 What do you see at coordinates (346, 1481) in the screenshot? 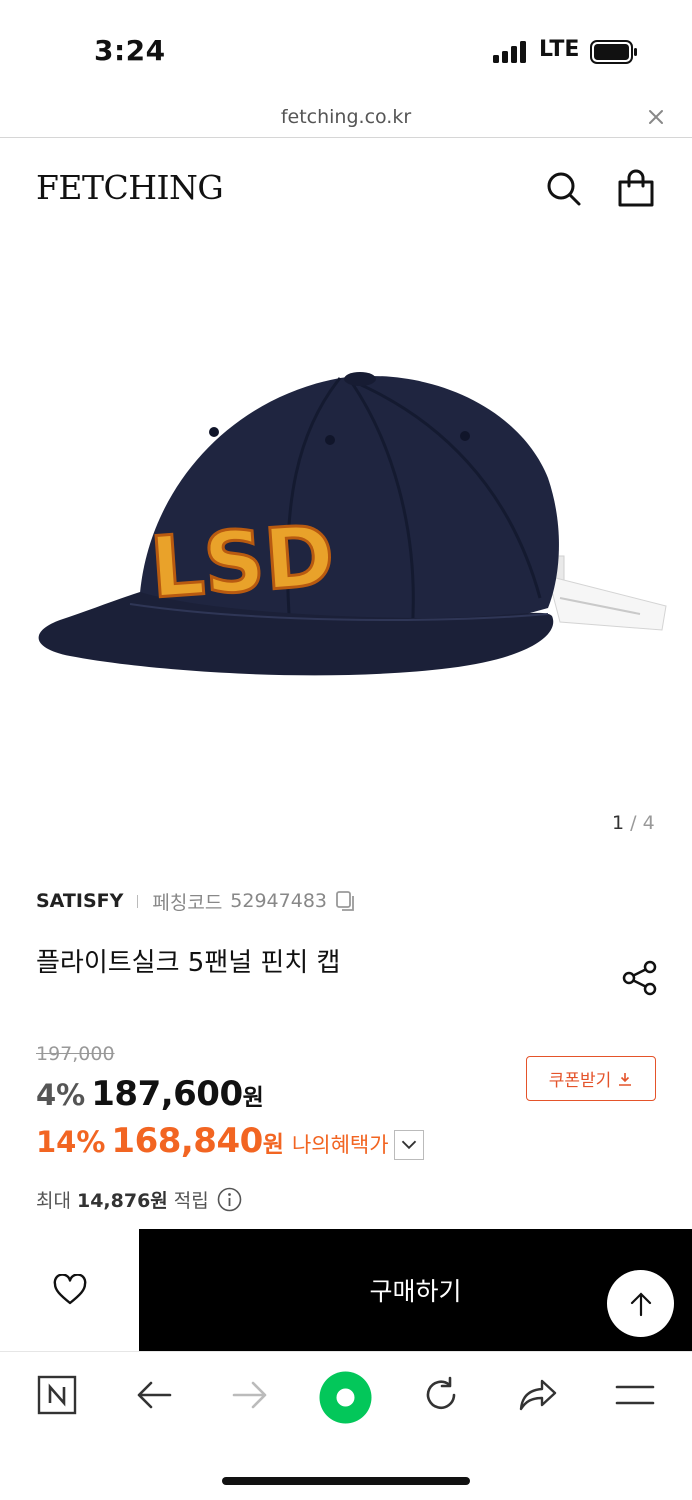
I see `home-indicator` at bounding box center [346, 1481].